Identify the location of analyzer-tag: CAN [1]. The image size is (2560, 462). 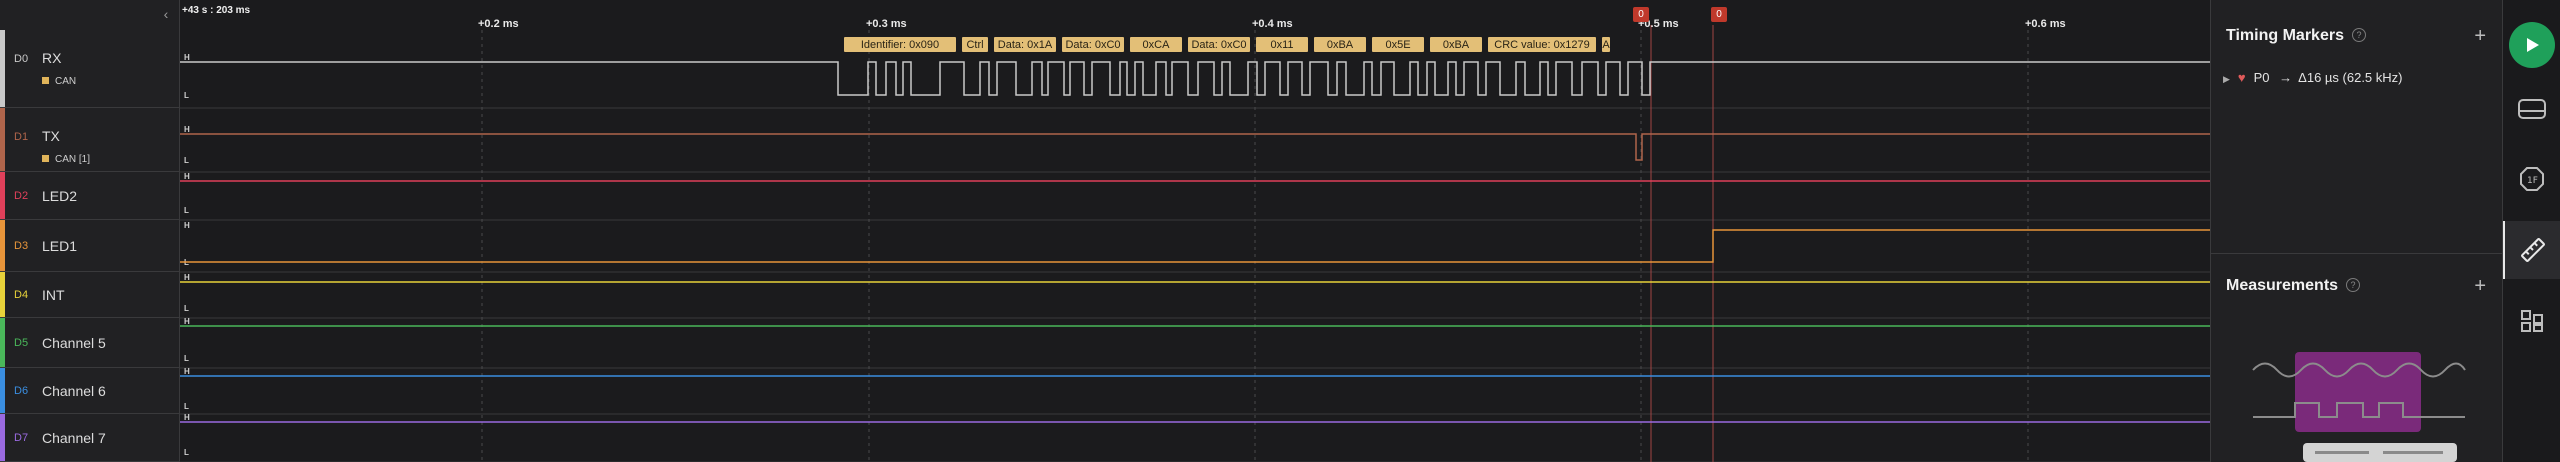
(66, 159).